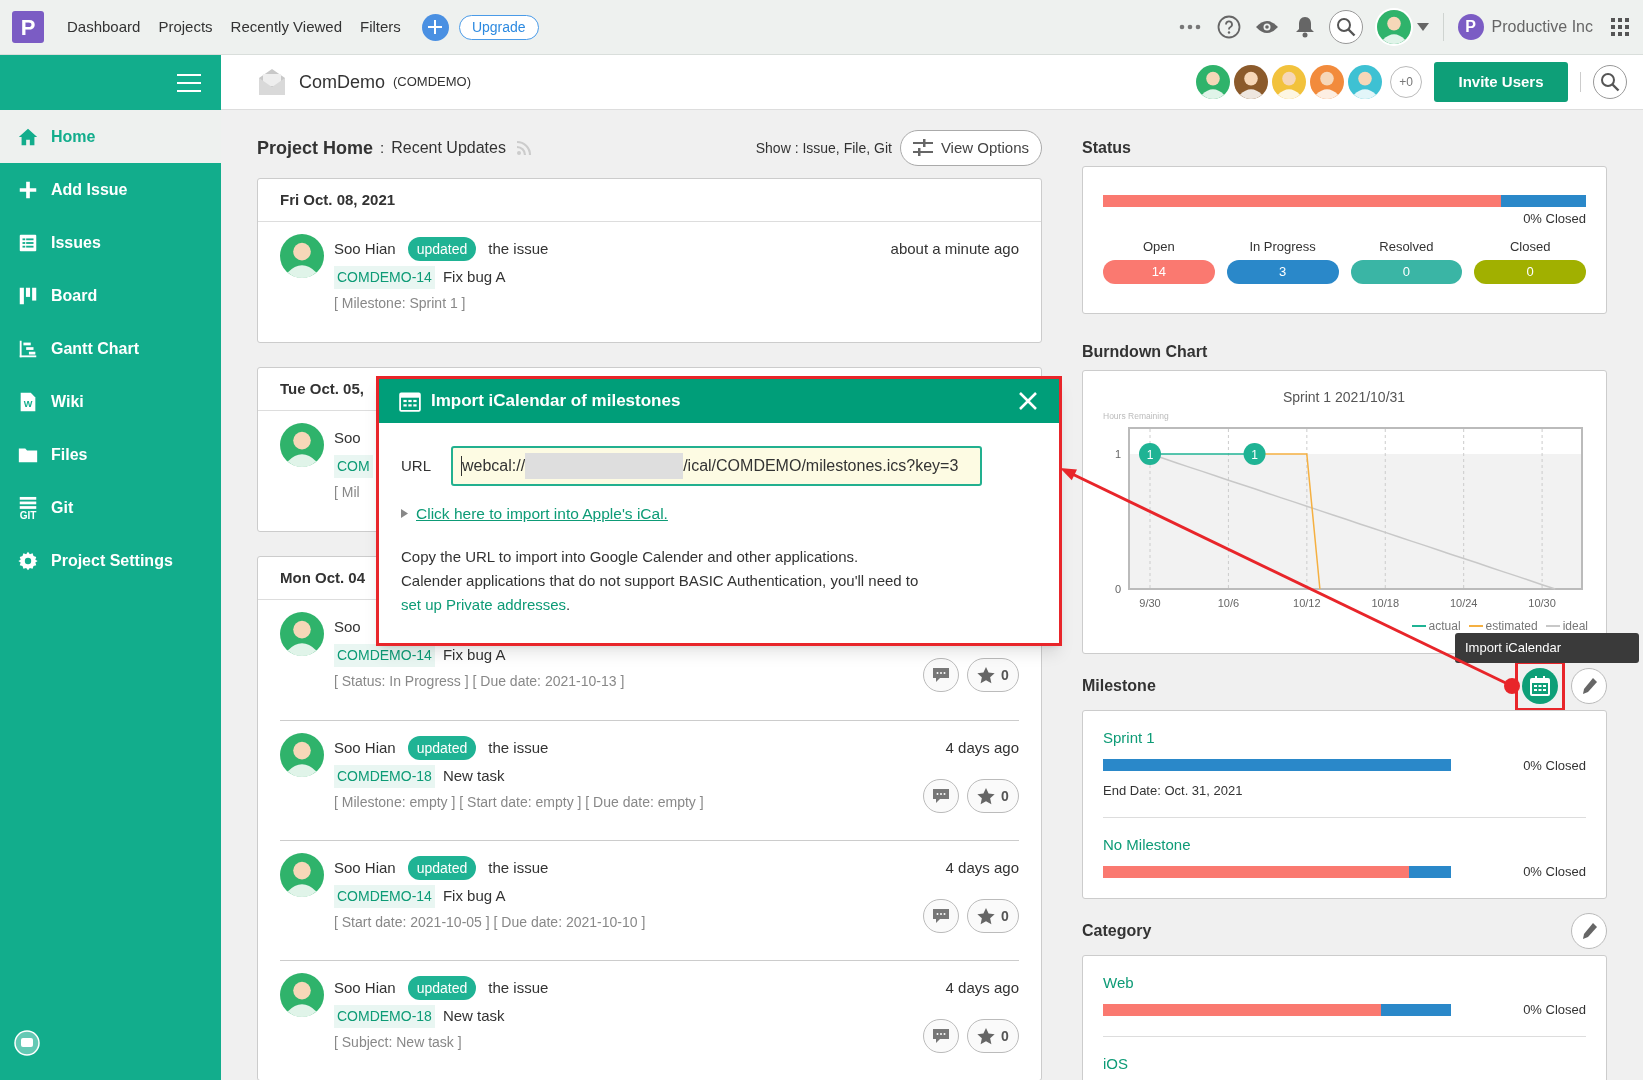 This screenshot has width=1643, height=1080. Describe the element at coordinates (110, 454) in the screenshot. I see `sidebar-item: Files` at that location.